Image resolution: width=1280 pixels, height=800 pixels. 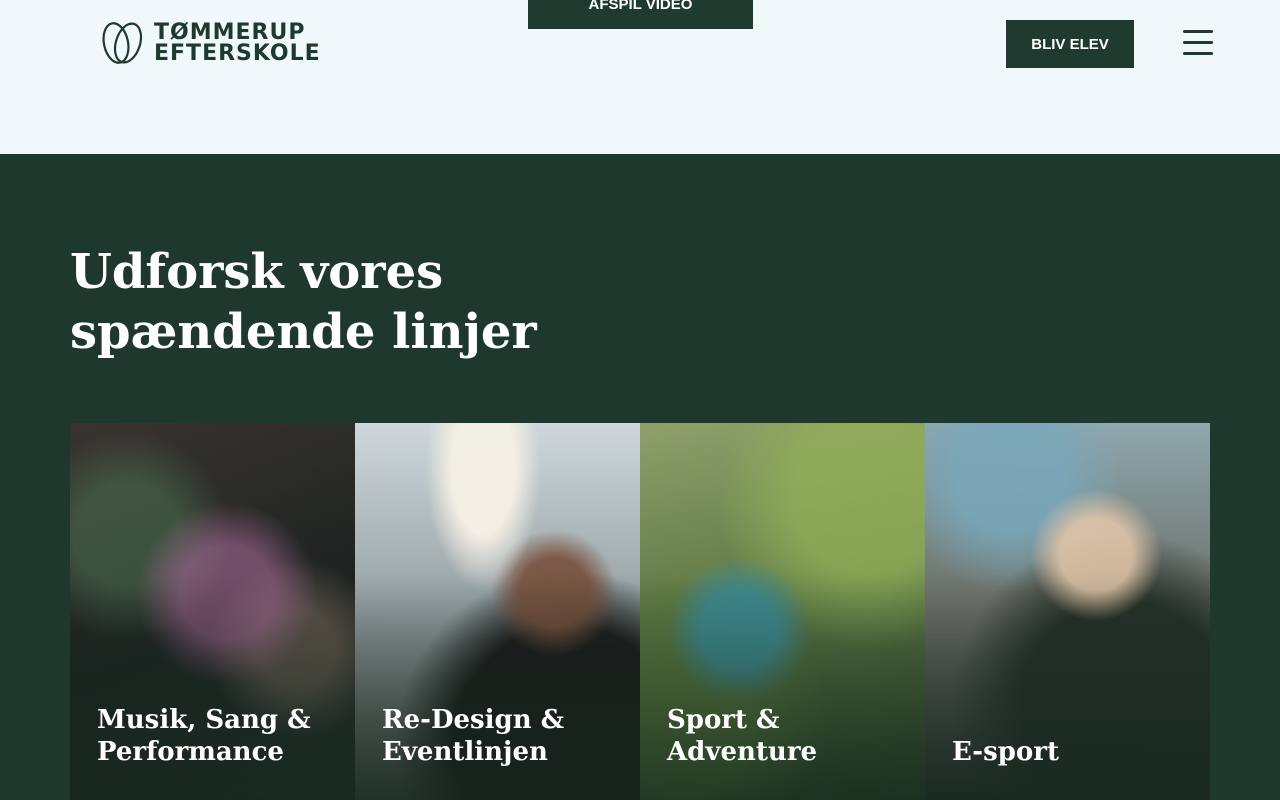 I want to click on hamburger-menu-icon, so click(x=1198, y=44).